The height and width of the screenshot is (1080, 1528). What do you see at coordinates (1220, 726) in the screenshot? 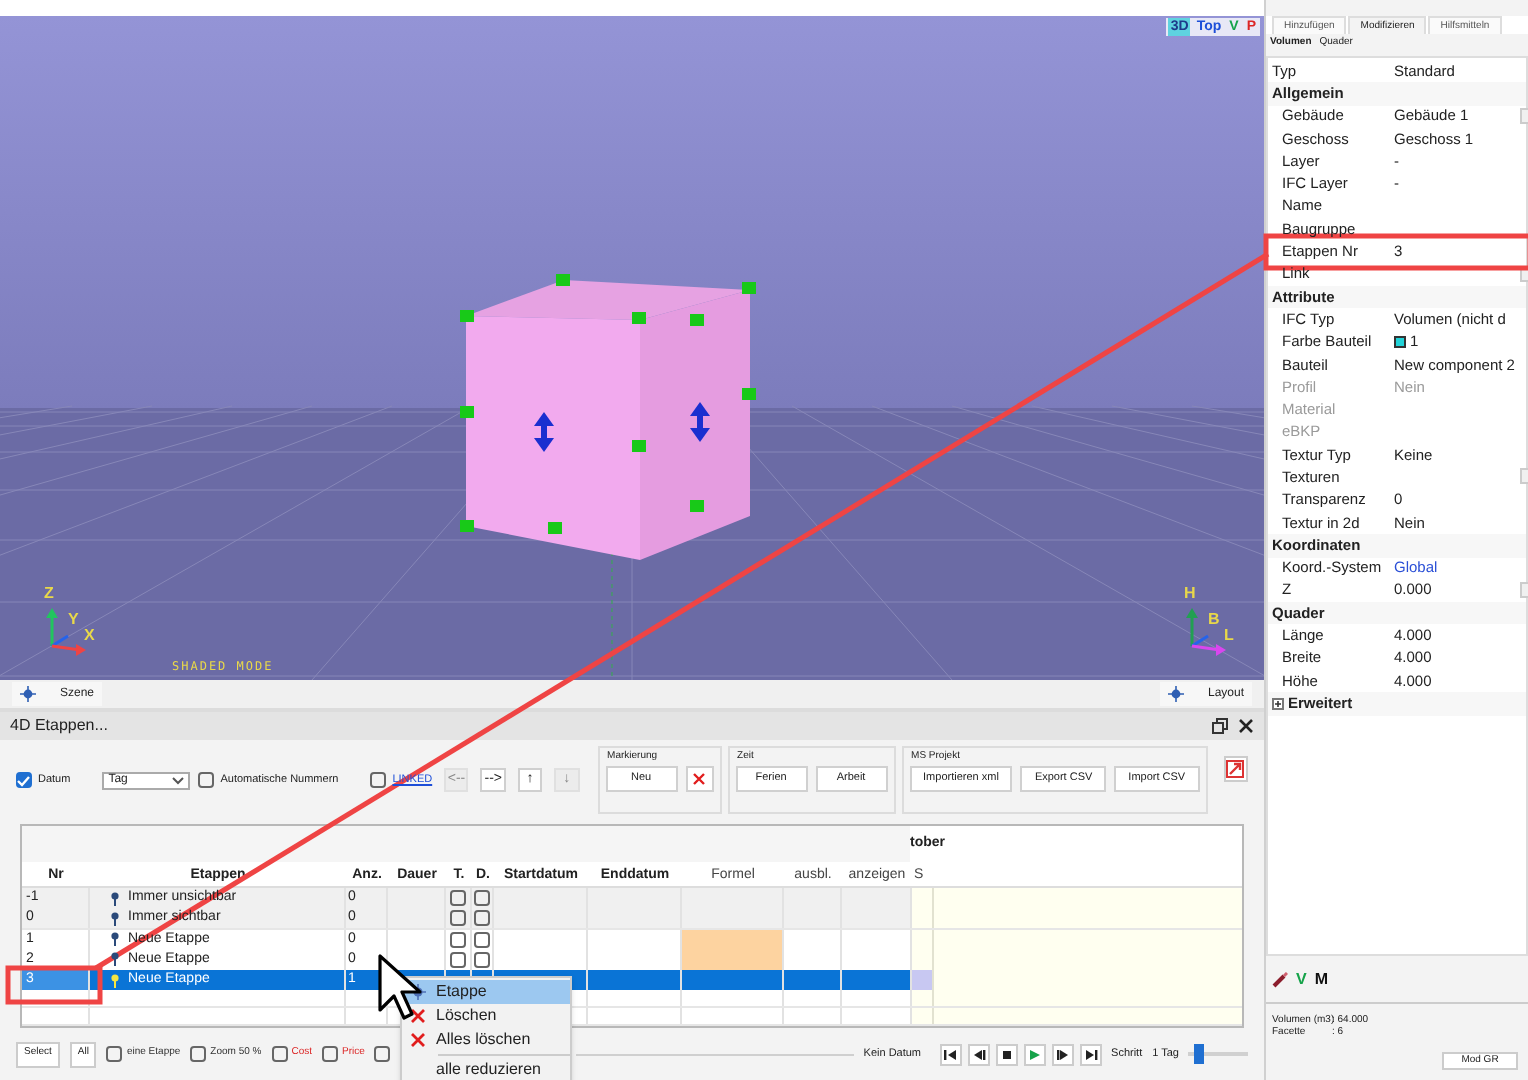
I see `restore-window-icon` at bounding box center [1220, 726].